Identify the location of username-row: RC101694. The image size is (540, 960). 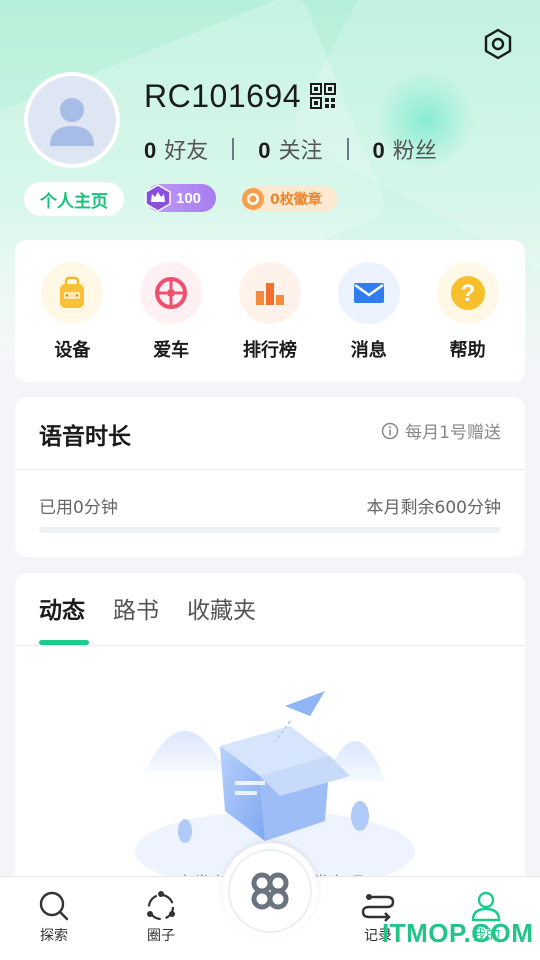
(240, 96).